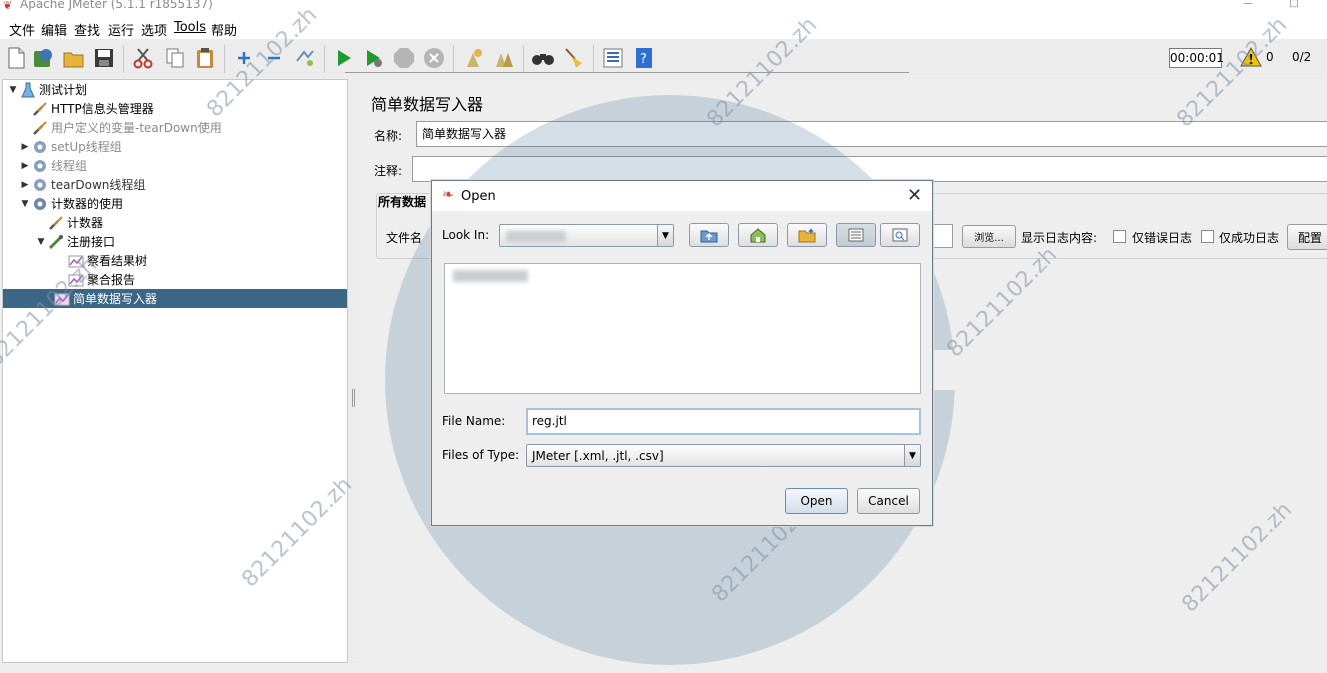 This screenshot has height=673, width=1327. What do you see at coordinates (490, 276) in the screenshot?
I see `blurred-file-item` at bounding box center [490, 276].